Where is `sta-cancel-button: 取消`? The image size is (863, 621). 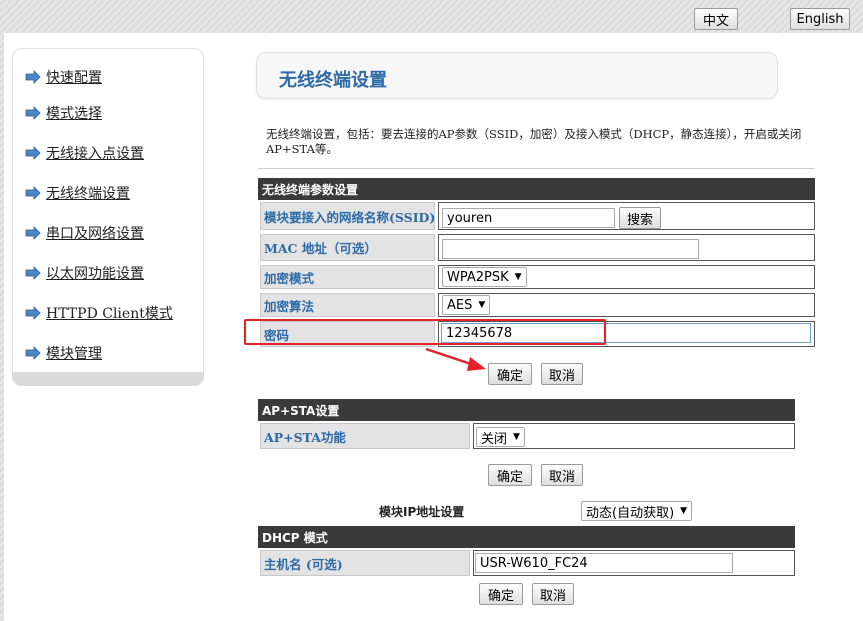
sta-cancel-button: 取消 is located at coordinates (562, 374).